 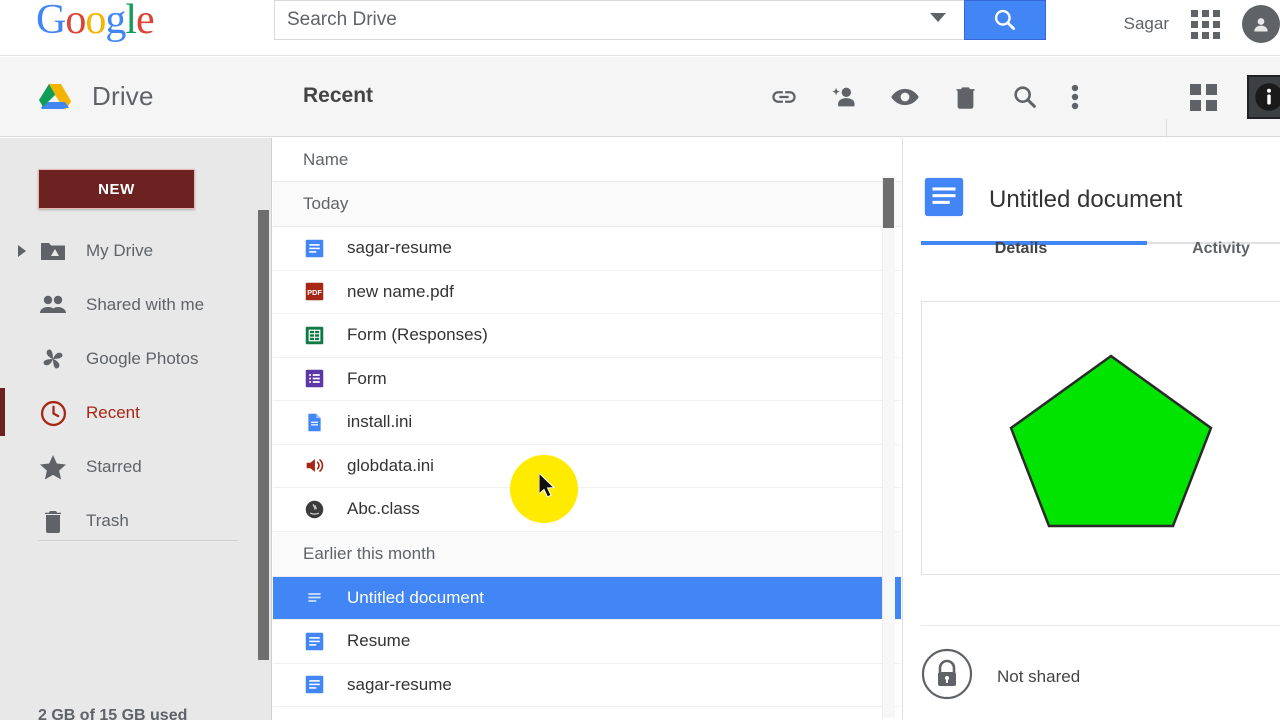 What do you see at coordinates (619, 20) in the screenshot?
I see `search-input` at bounding box center [619, 20].